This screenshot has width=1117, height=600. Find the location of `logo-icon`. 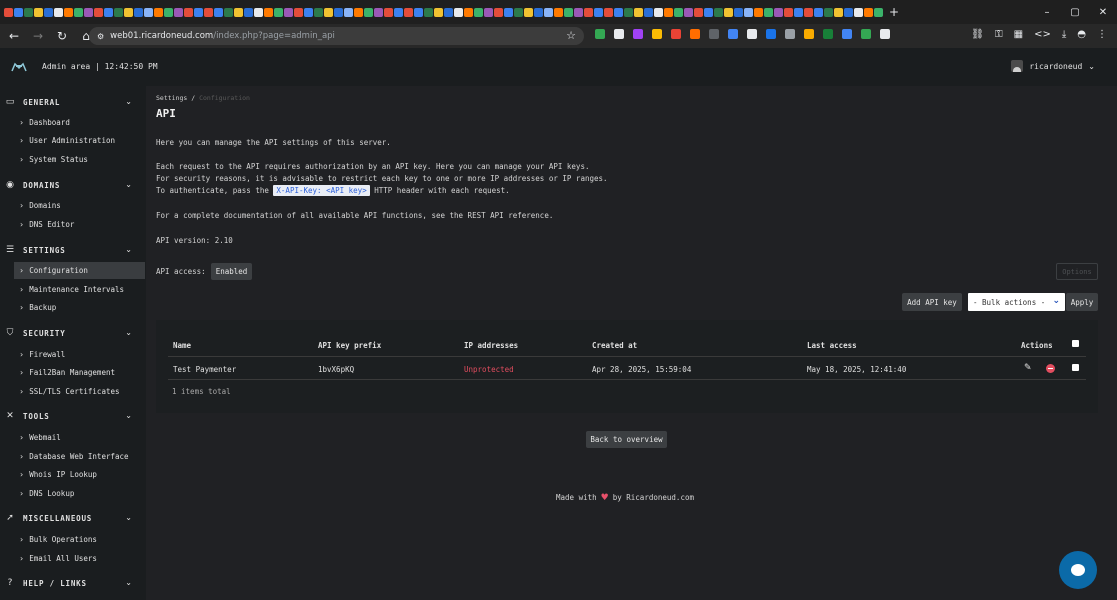

logo-icon is located at coordinates (19, 67).